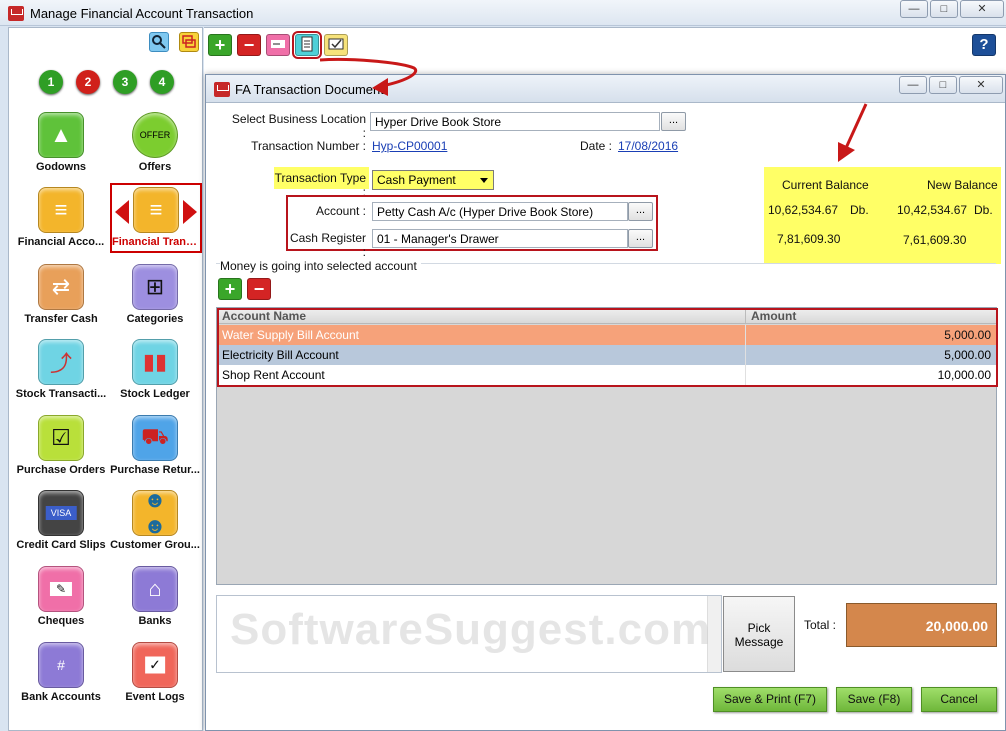 The width and height of the screenshot is (1006, 731). I want to click on account-current-balance-suffix: Db., so click(859, 210).